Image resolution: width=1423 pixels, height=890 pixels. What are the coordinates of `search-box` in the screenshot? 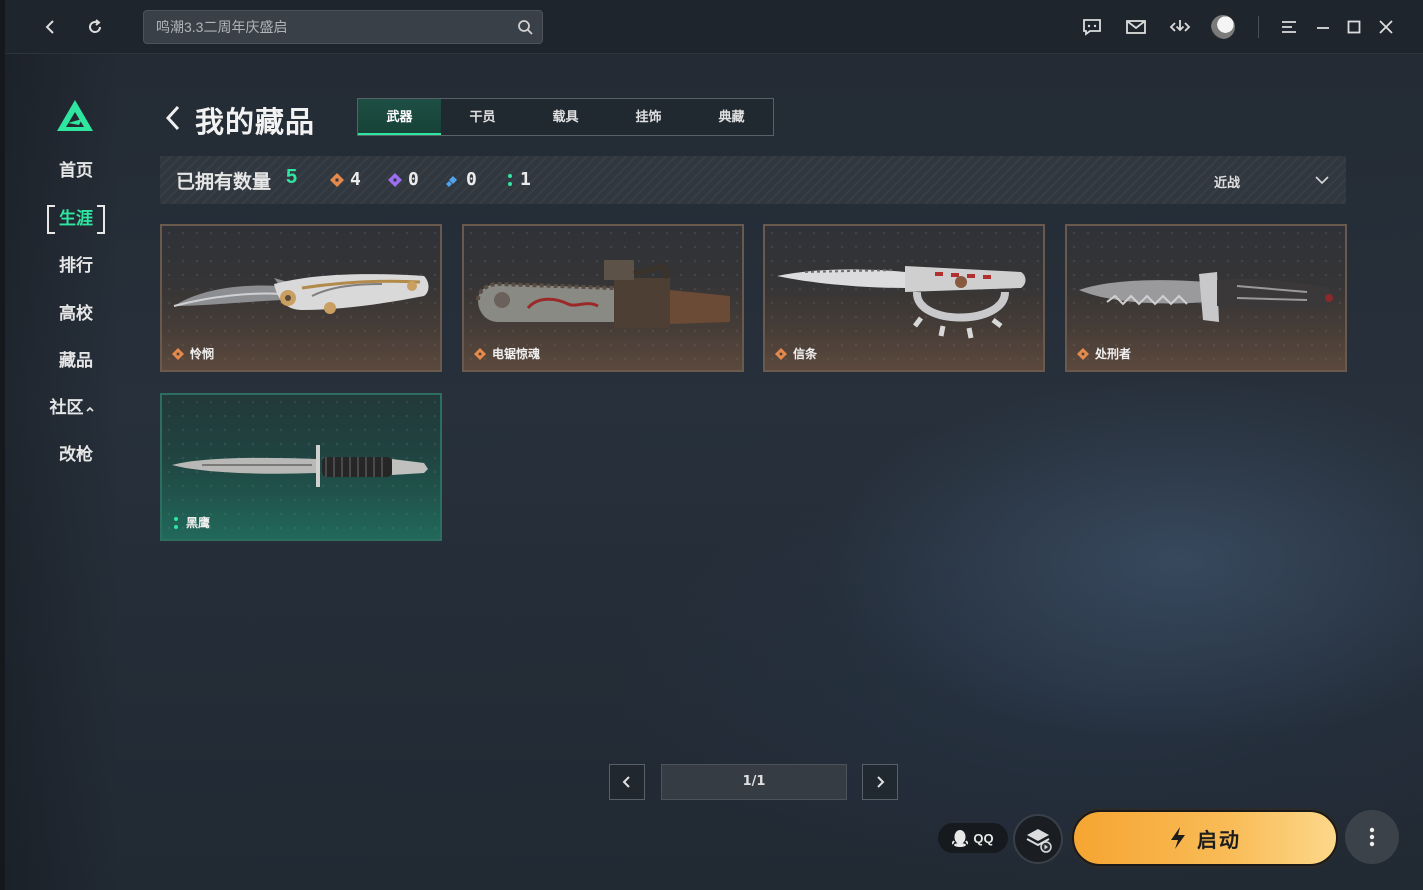 It's located at (343, 27).